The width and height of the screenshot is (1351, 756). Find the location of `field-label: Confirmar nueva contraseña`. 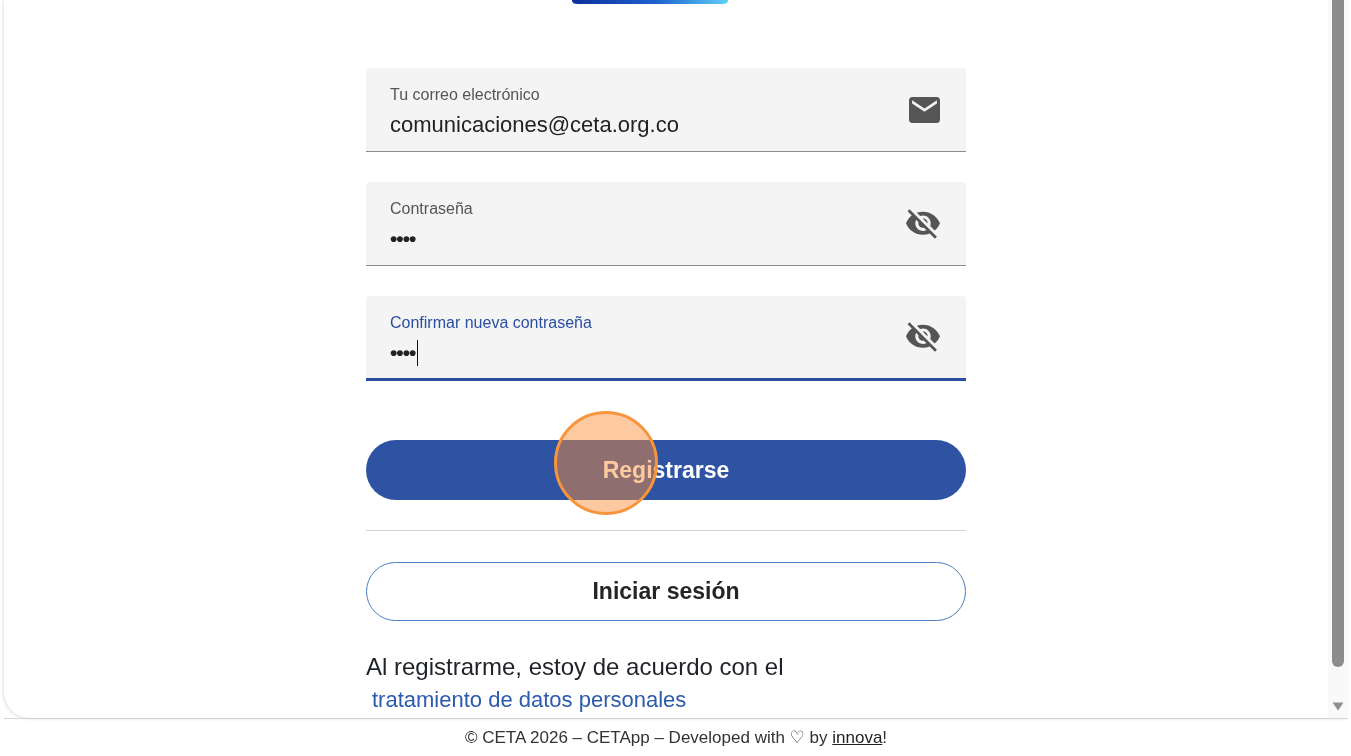

field-label: Confirmar nueva contraseña is located at coordinates (491, 323).